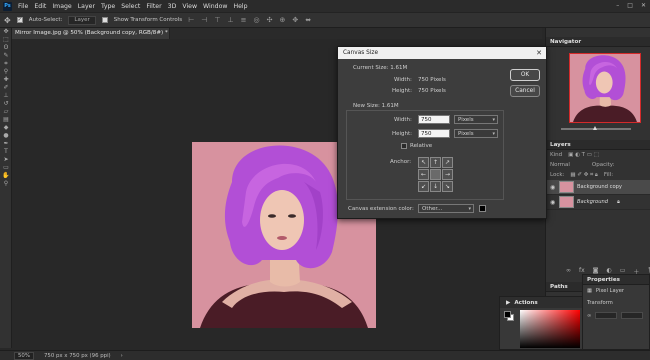  I want to click on maximize-icon: □, so click(630, 5).